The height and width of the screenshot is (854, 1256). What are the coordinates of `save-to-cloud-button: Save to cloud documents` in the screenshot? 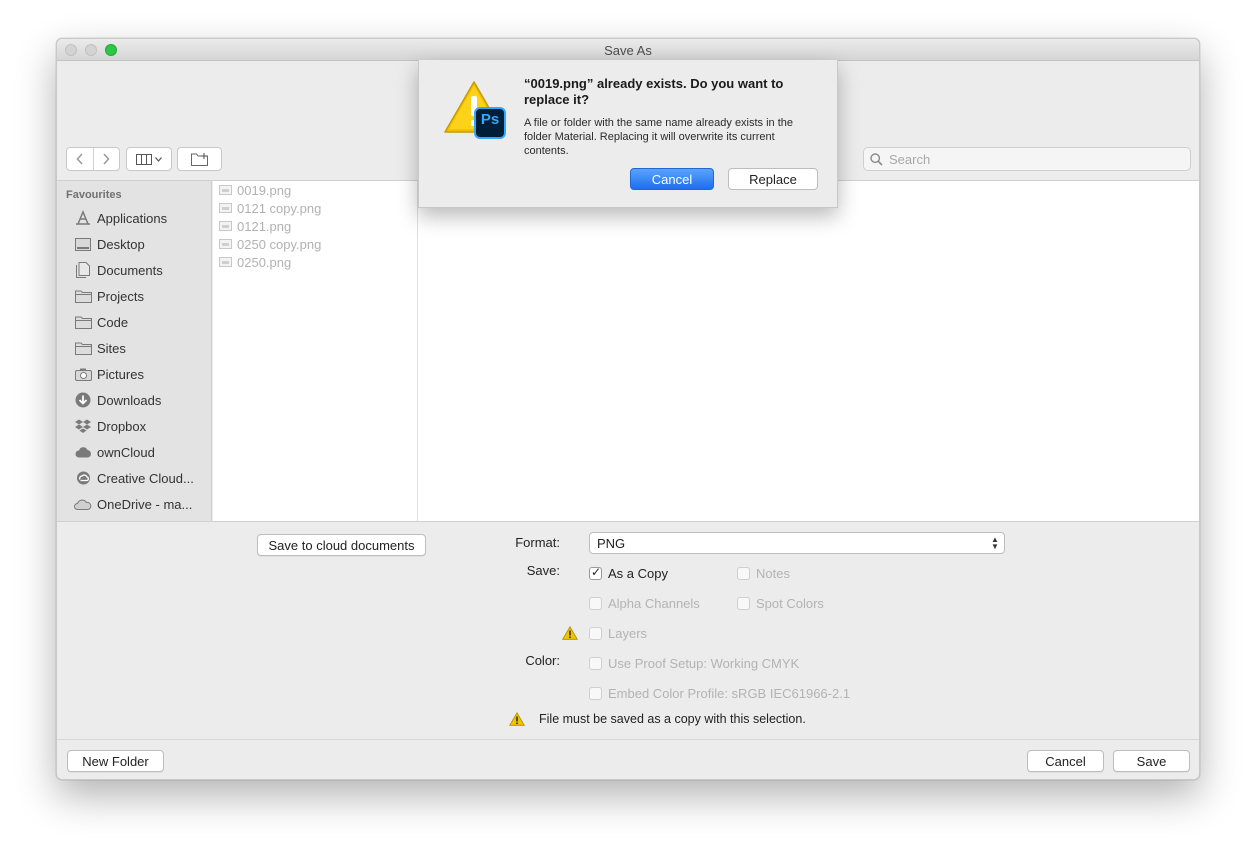 It's located at (341, 545).